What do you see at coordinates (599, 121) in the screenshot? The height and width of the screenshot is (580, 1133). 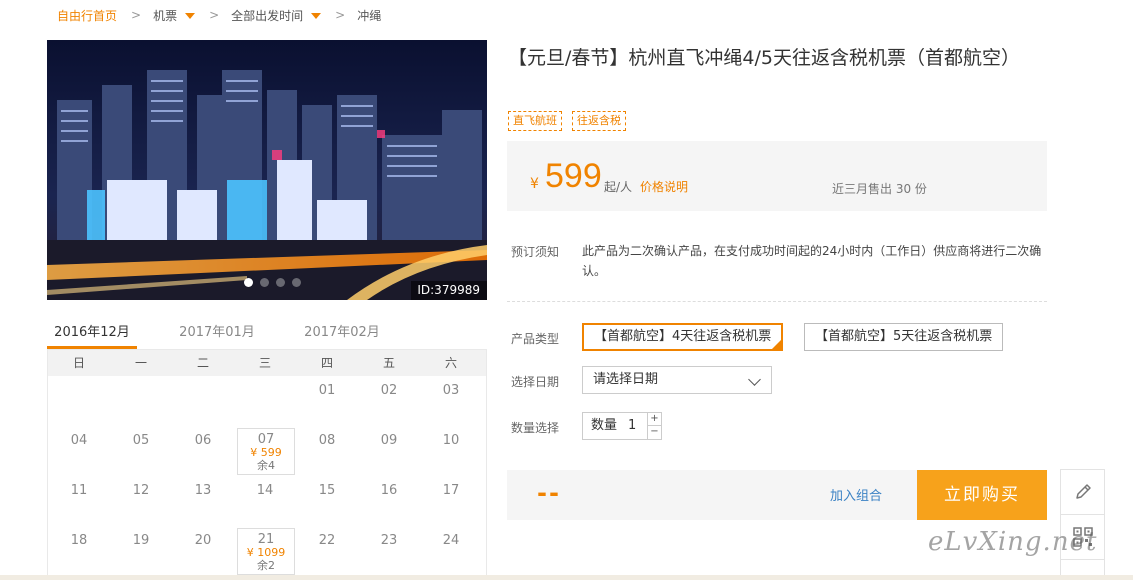 I see `tag-round-trip-tax: 往返含税` at bounding box center [599, 121].